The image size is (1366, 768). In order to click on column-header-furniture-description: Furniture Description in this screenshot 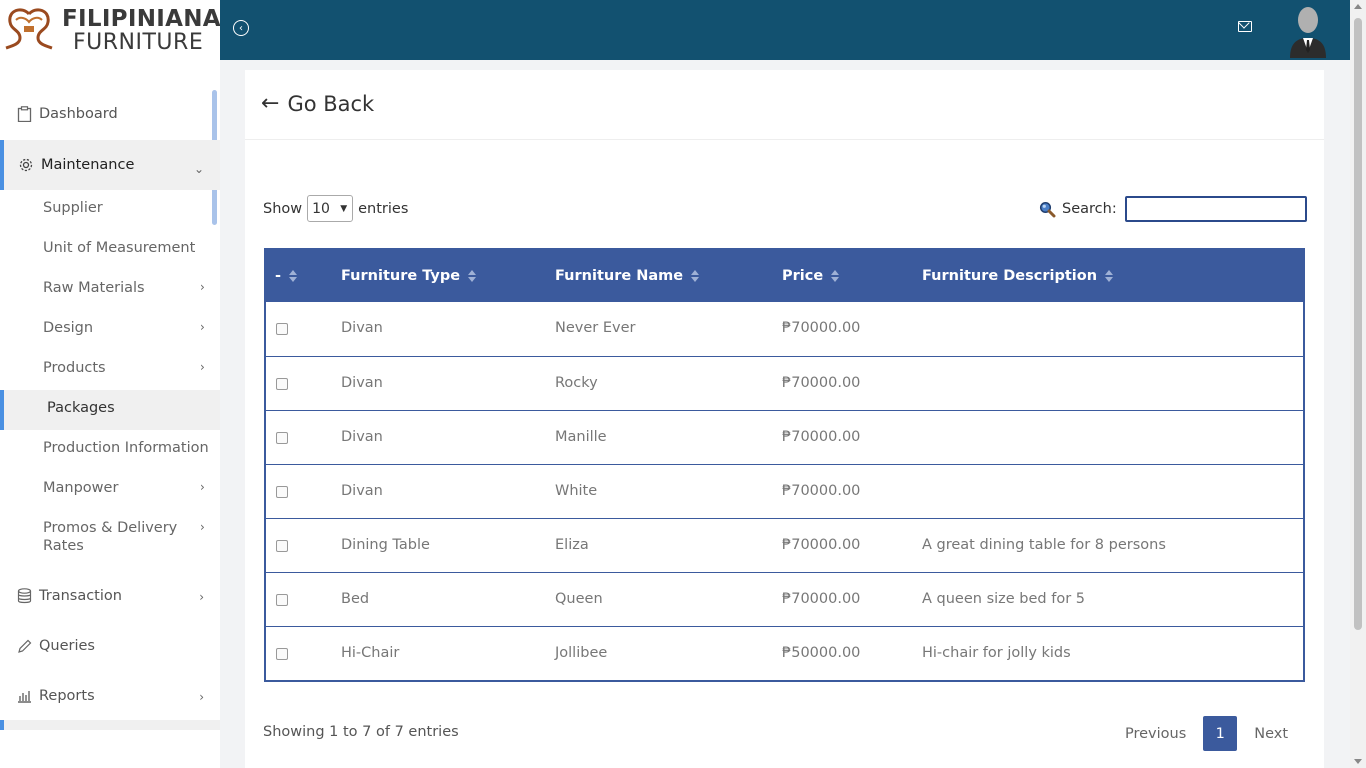, I will do `click(1018, 276)`.